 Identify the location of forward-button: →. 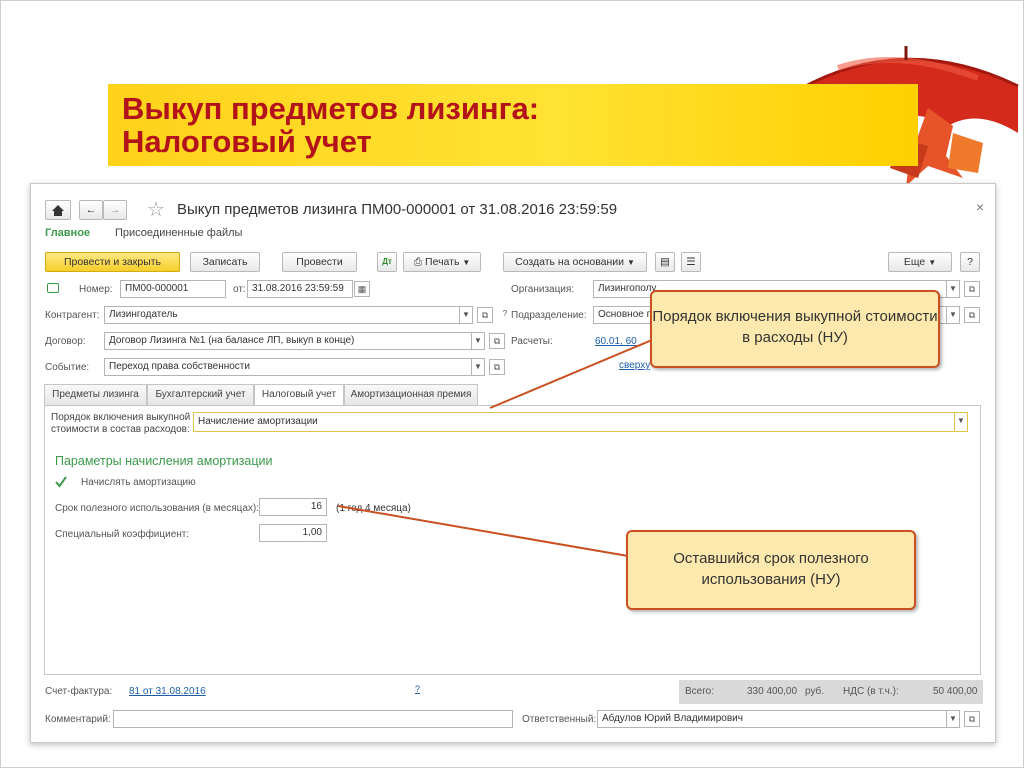
(115, 210).